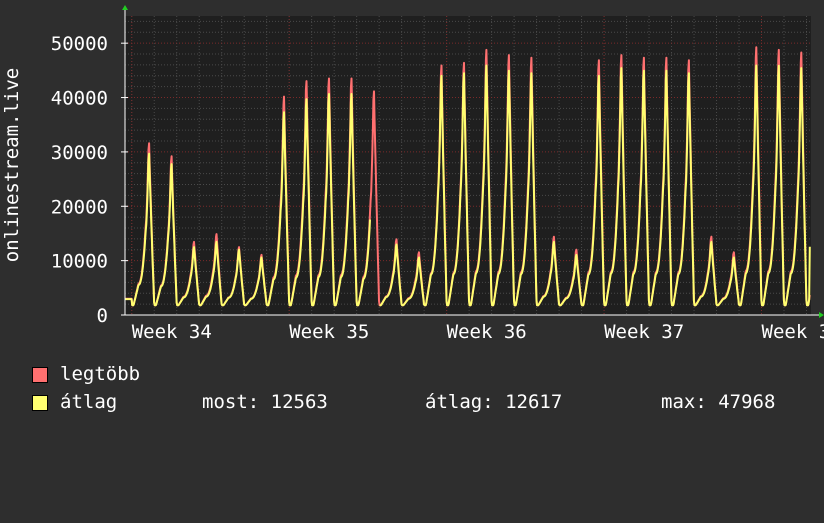  I want to click on stat-average: átlag: 12617, so click(494, 402).